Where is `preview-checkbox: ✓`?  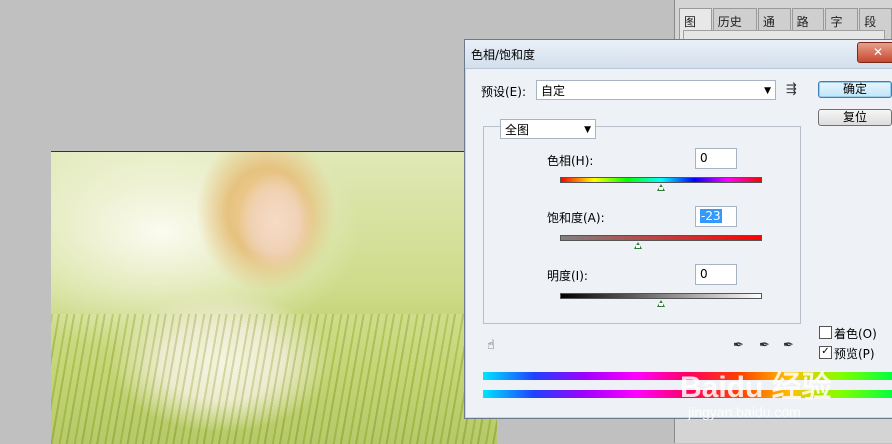 preview-checkbox: ✓ is located at coordinates (825, 352).